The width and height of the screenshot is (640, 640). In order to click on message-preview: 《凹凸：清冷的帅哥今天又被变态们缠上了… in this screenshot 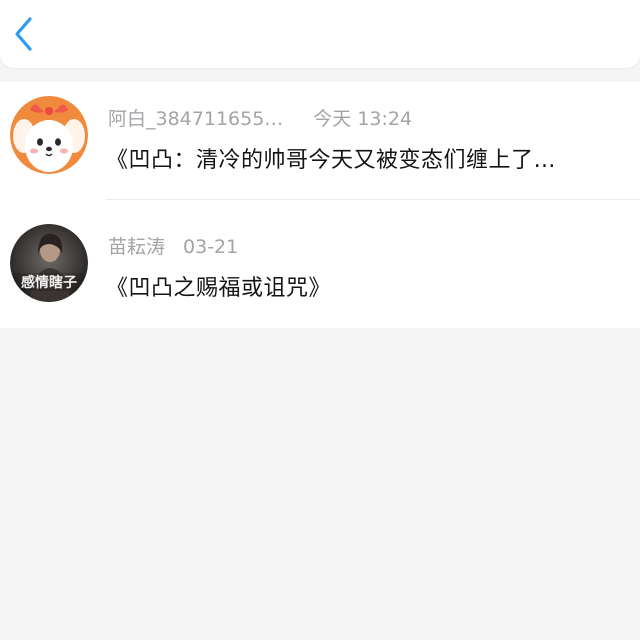, I will do `click(331, 160)`.